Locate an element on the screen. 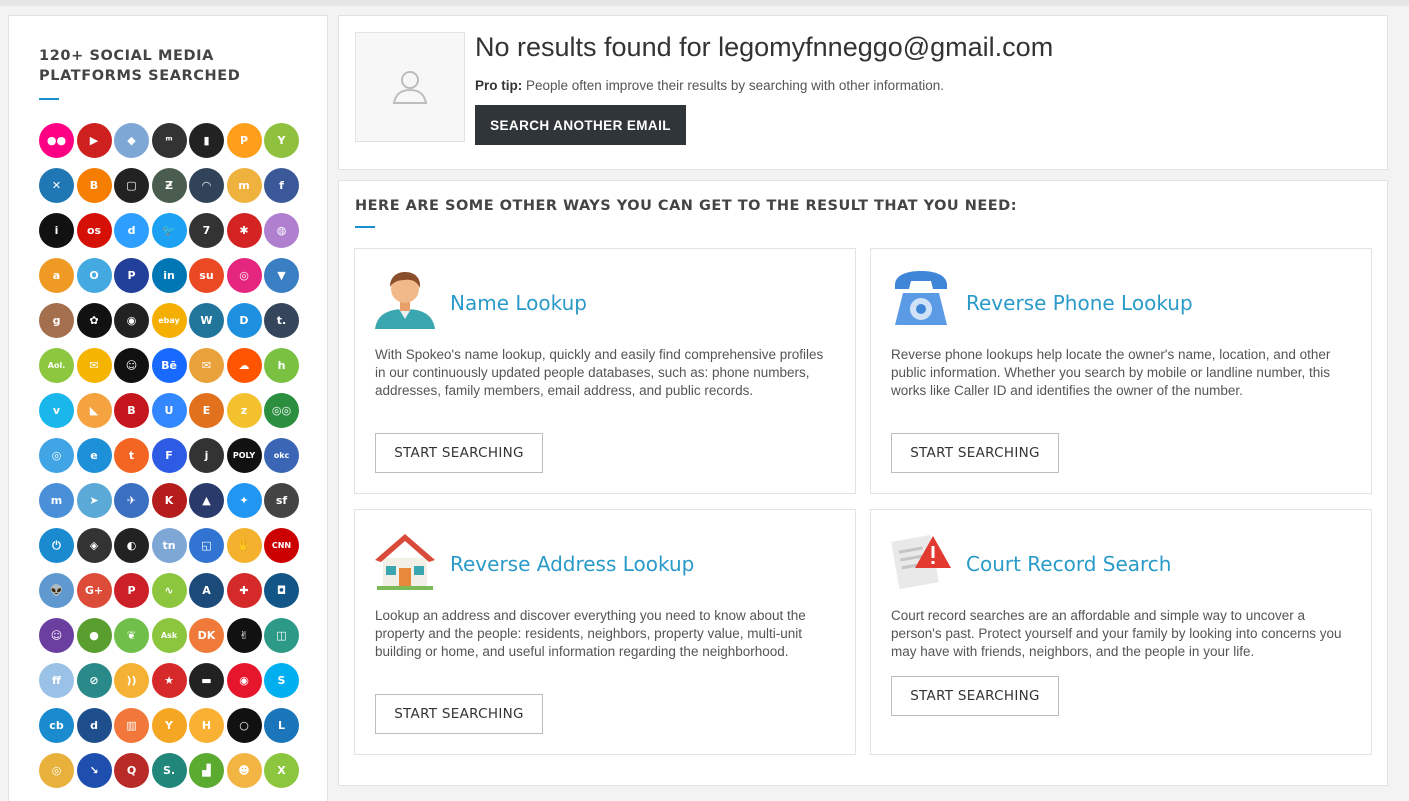  quora-icon: Q is located at coordinates (131, 770).